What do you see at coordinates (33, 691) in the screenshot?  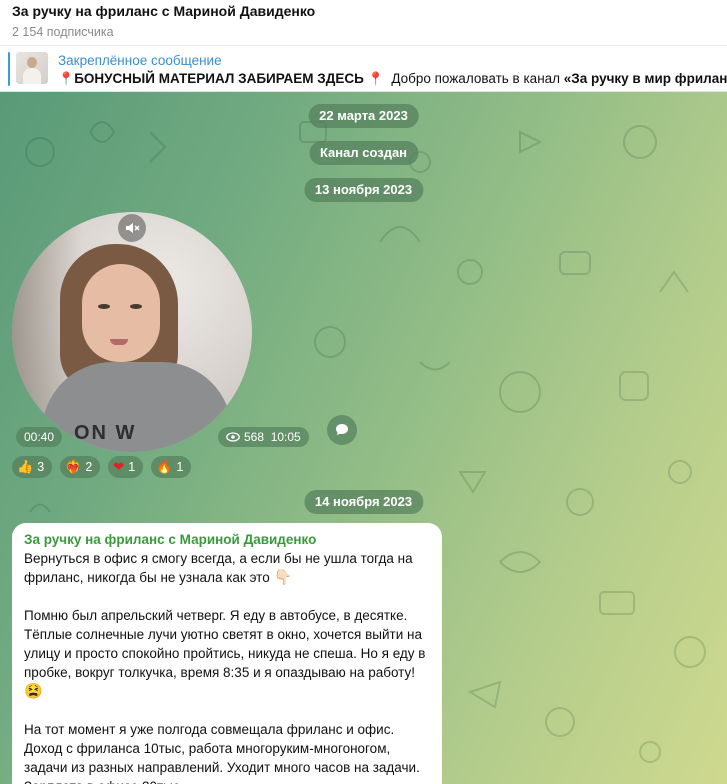 I see `tired-face-emoji: 😫` at bounding box center [33, 691].